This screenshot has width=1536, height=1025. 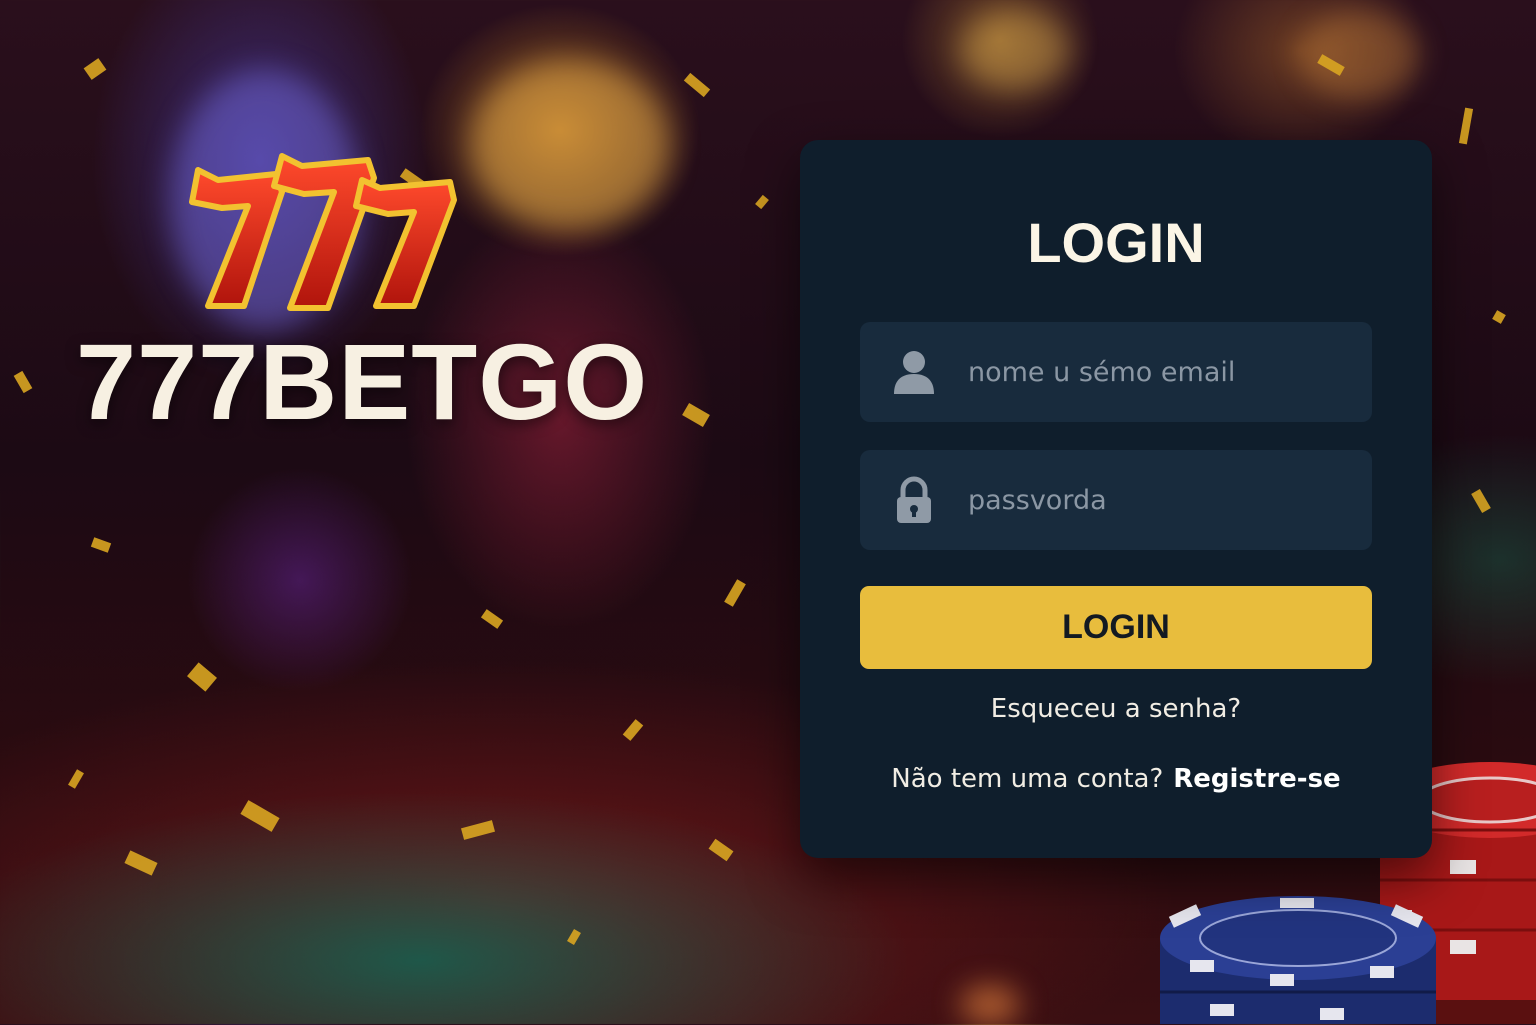 I want to click on password-field, so click(x=1116, y=500).